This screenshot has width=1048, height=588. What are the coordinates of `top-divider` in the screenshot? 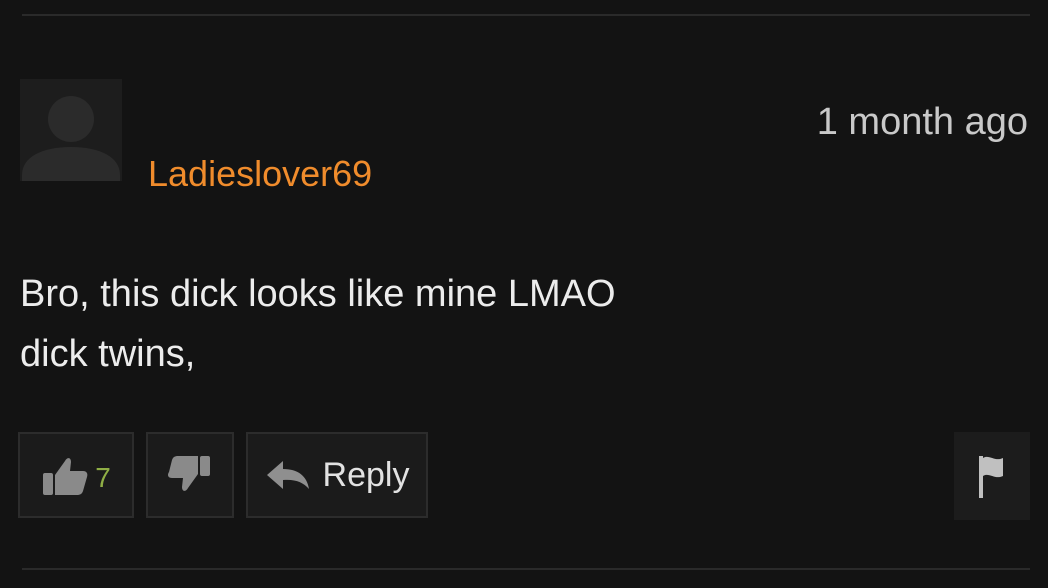 It's located at (526, 15).